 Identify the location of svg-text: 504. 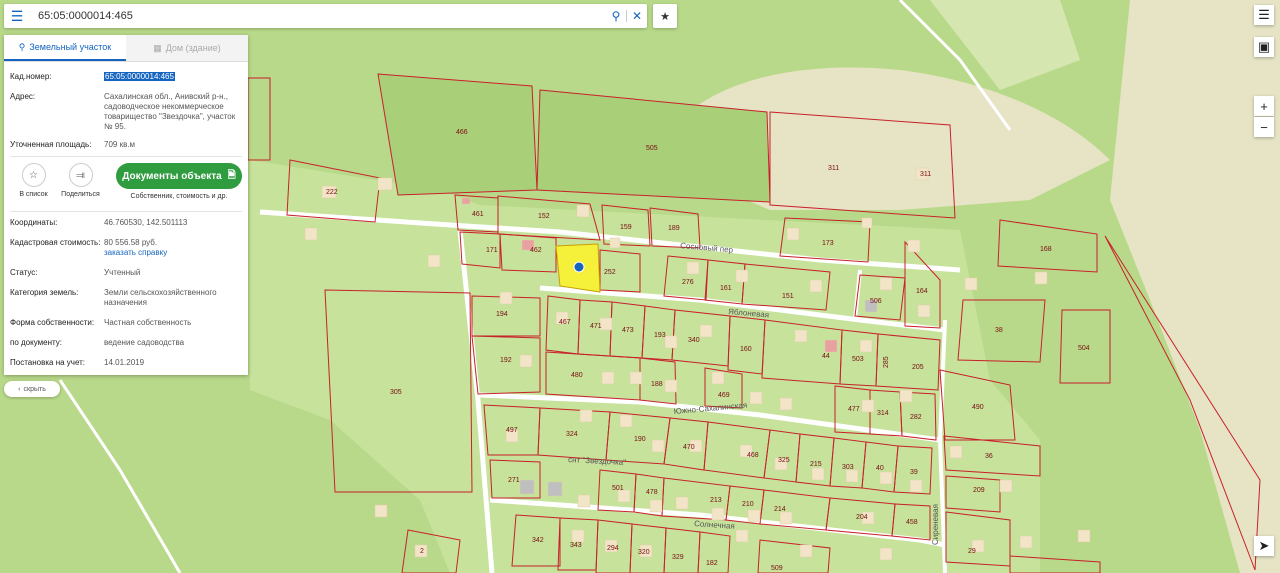
(1084, 348).